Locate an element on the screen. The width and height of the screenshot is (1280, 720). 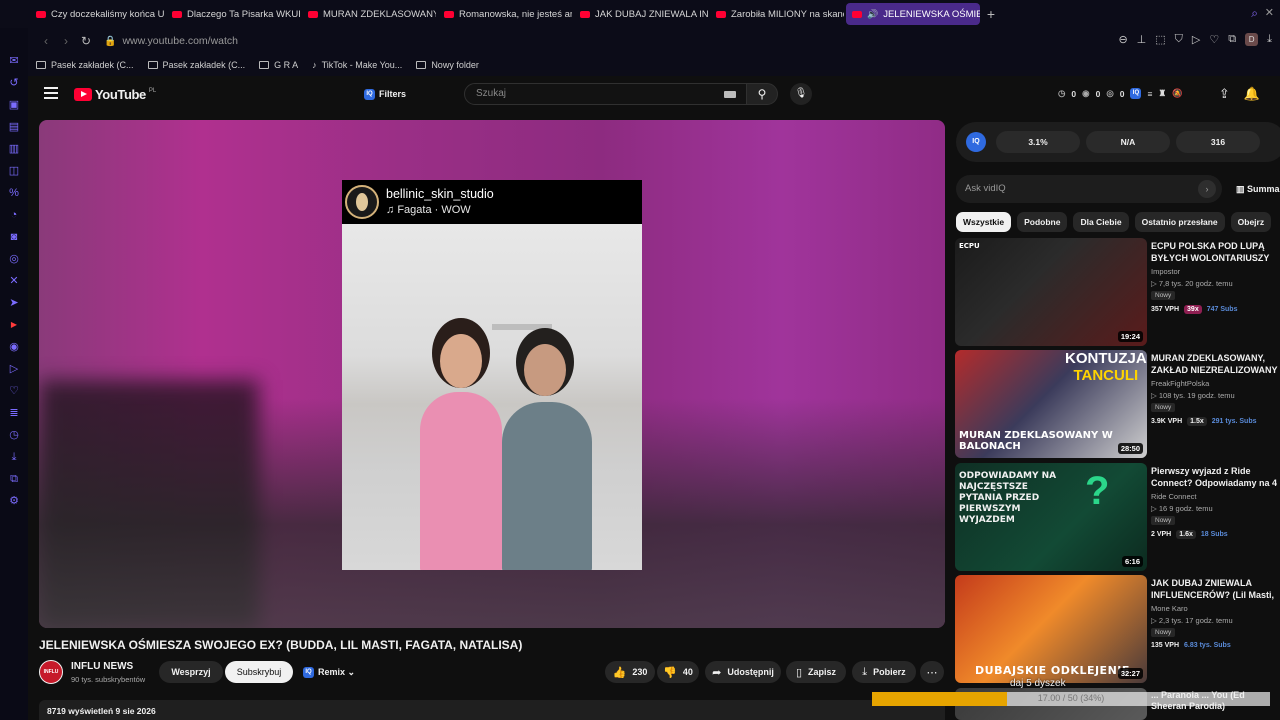
window-close-icon: ✕ is located at coordinates (1269, 12).